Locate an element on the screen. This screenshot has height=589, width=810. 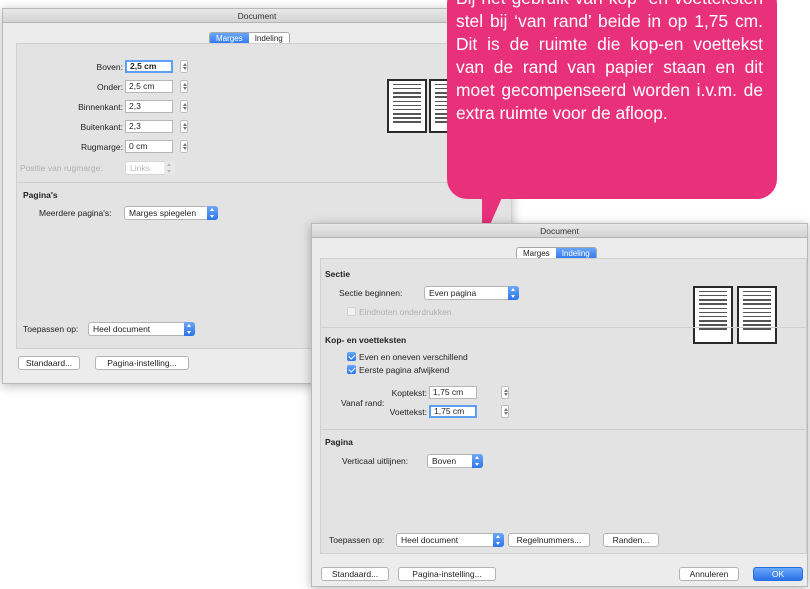
header-distance-stepper is located at coordinates (505, 392).